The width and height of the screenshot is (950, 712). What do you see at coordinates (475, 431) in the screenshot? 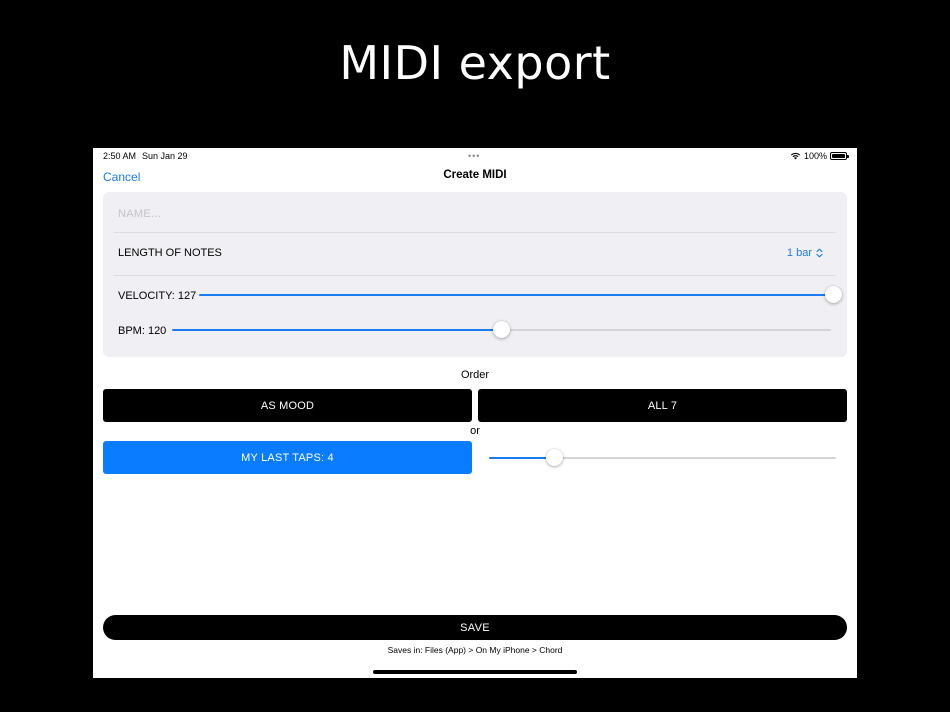
I see `or-label: or` at bounding box center [475, 431].